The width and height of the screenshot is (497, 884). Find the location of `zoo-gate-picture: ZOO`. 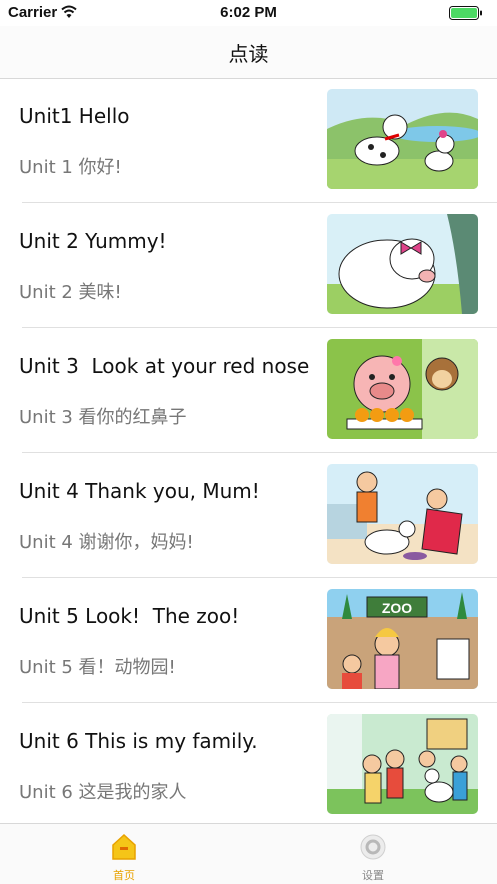

zoo-gate-picture: ZOO is located at coordinates (402, 639).